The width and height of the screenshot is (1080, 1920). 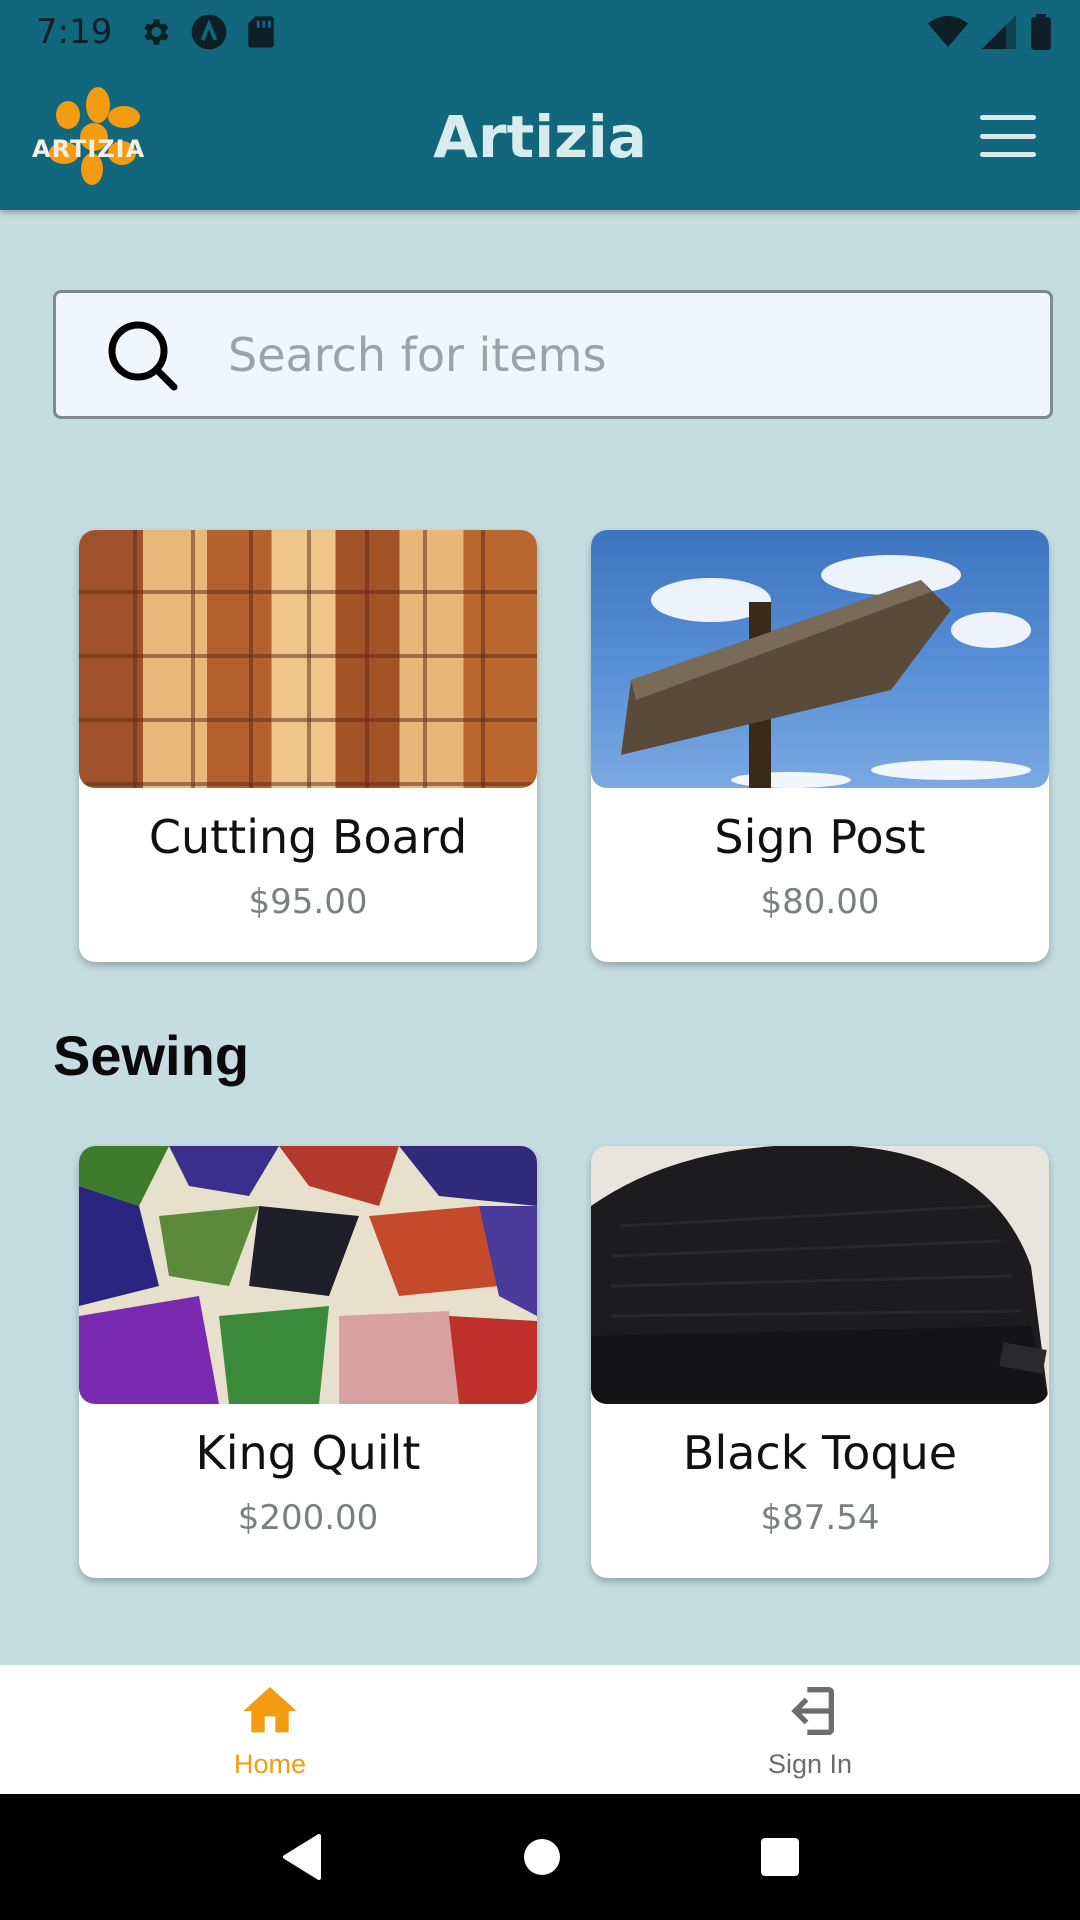 I want to click on king-quilt-image, so click(x=308, y=1275).